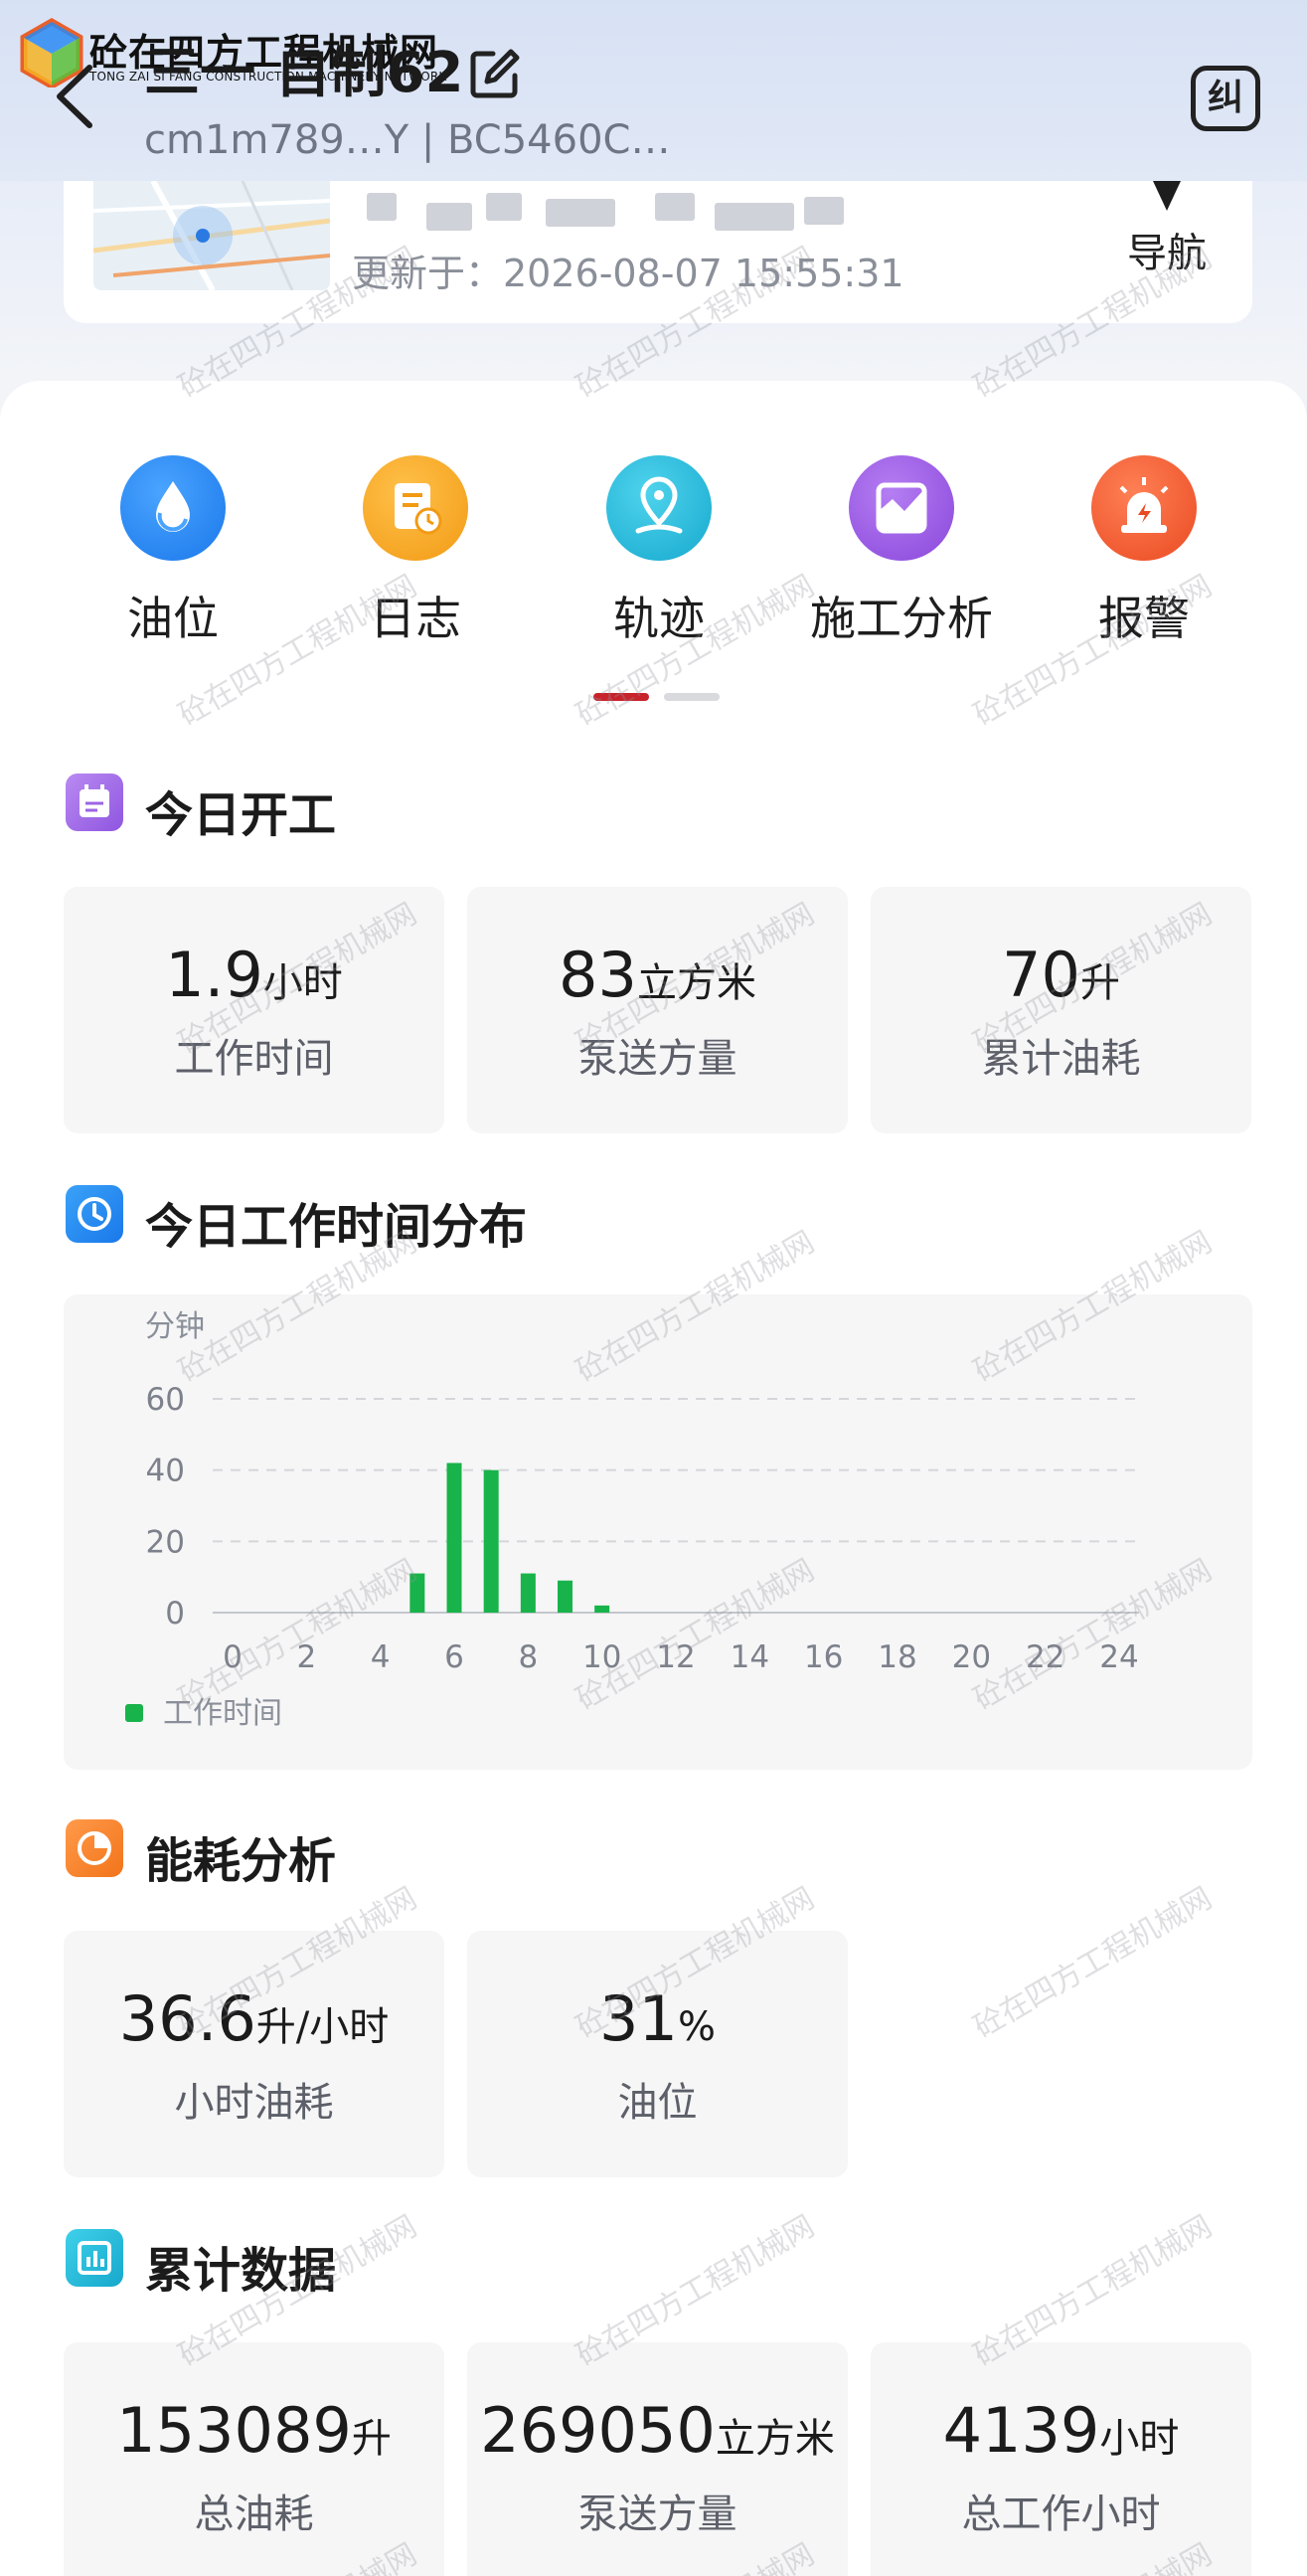 The width and height of the screenshot is (1307, 2576). What do you see at coordinates (659, 508) in the screenshot?
I see `location-pin-icon` at bounding box center [659, 508].